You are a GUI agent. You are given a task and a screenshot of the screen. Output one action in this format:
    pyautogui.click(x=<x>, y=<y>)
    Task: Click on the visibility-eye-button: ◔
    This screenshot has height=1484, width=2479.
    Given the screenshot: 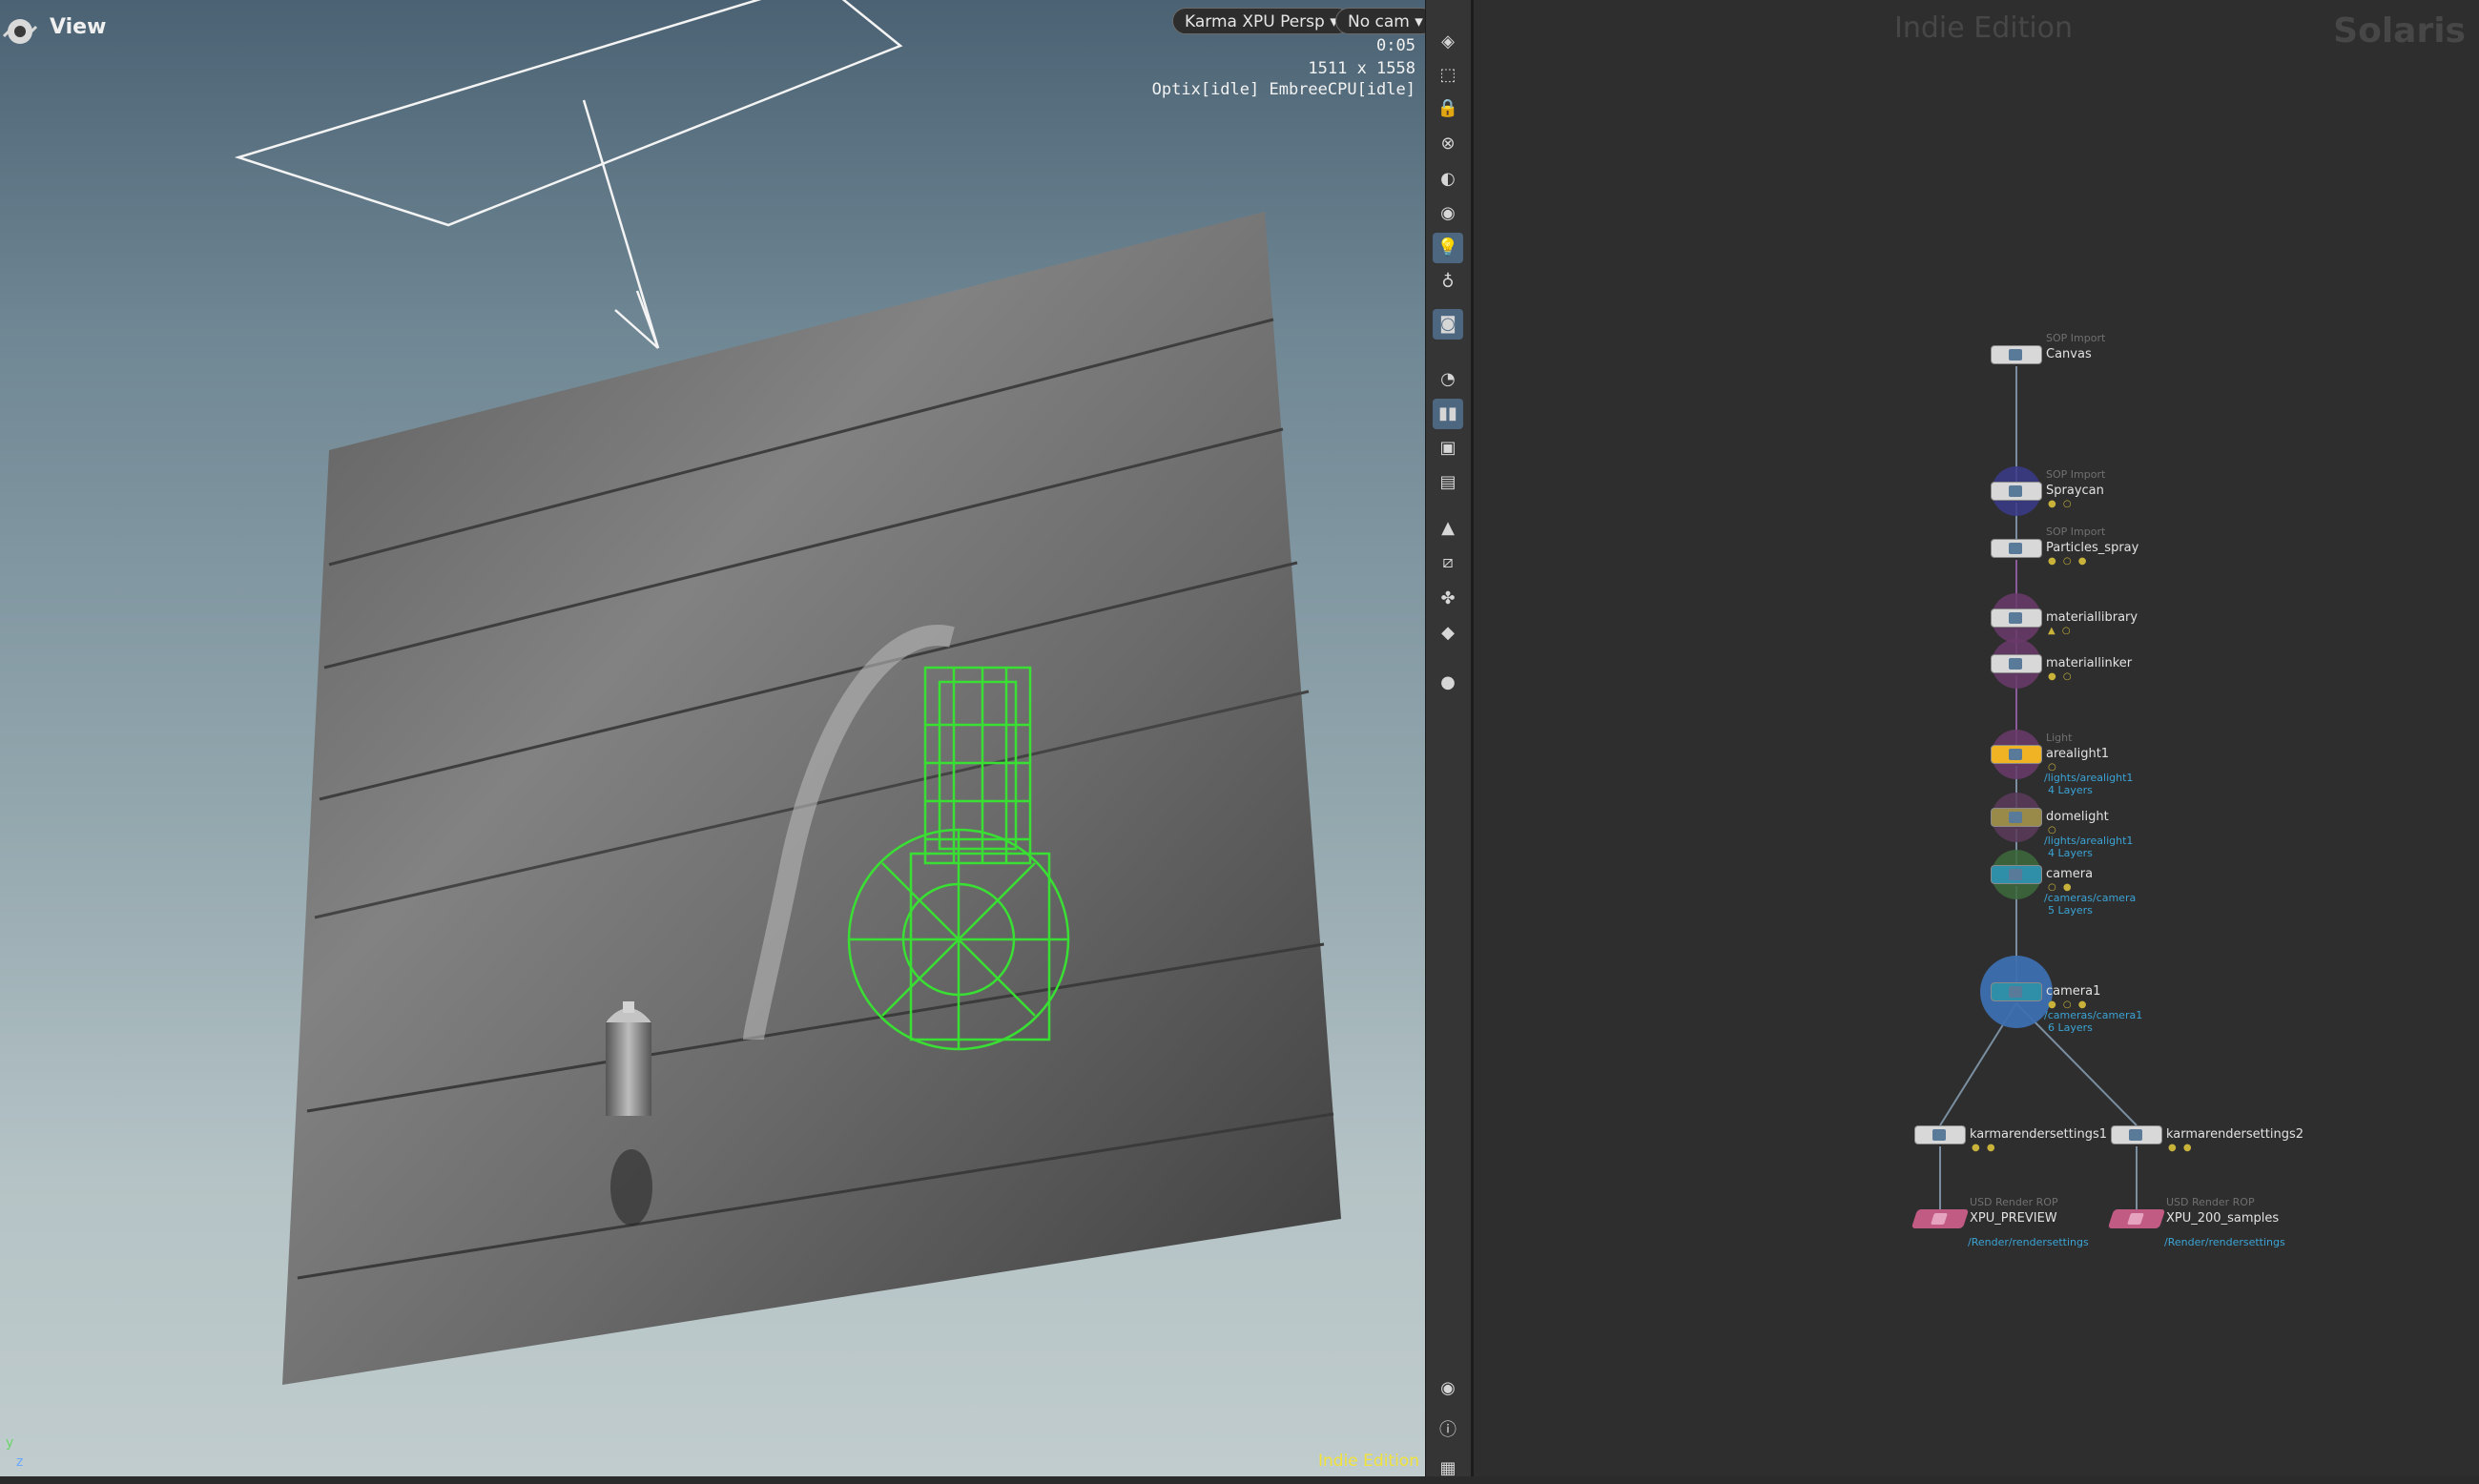 What is the action you would take?
    pyautogui.click(x=1448, y=379)
    